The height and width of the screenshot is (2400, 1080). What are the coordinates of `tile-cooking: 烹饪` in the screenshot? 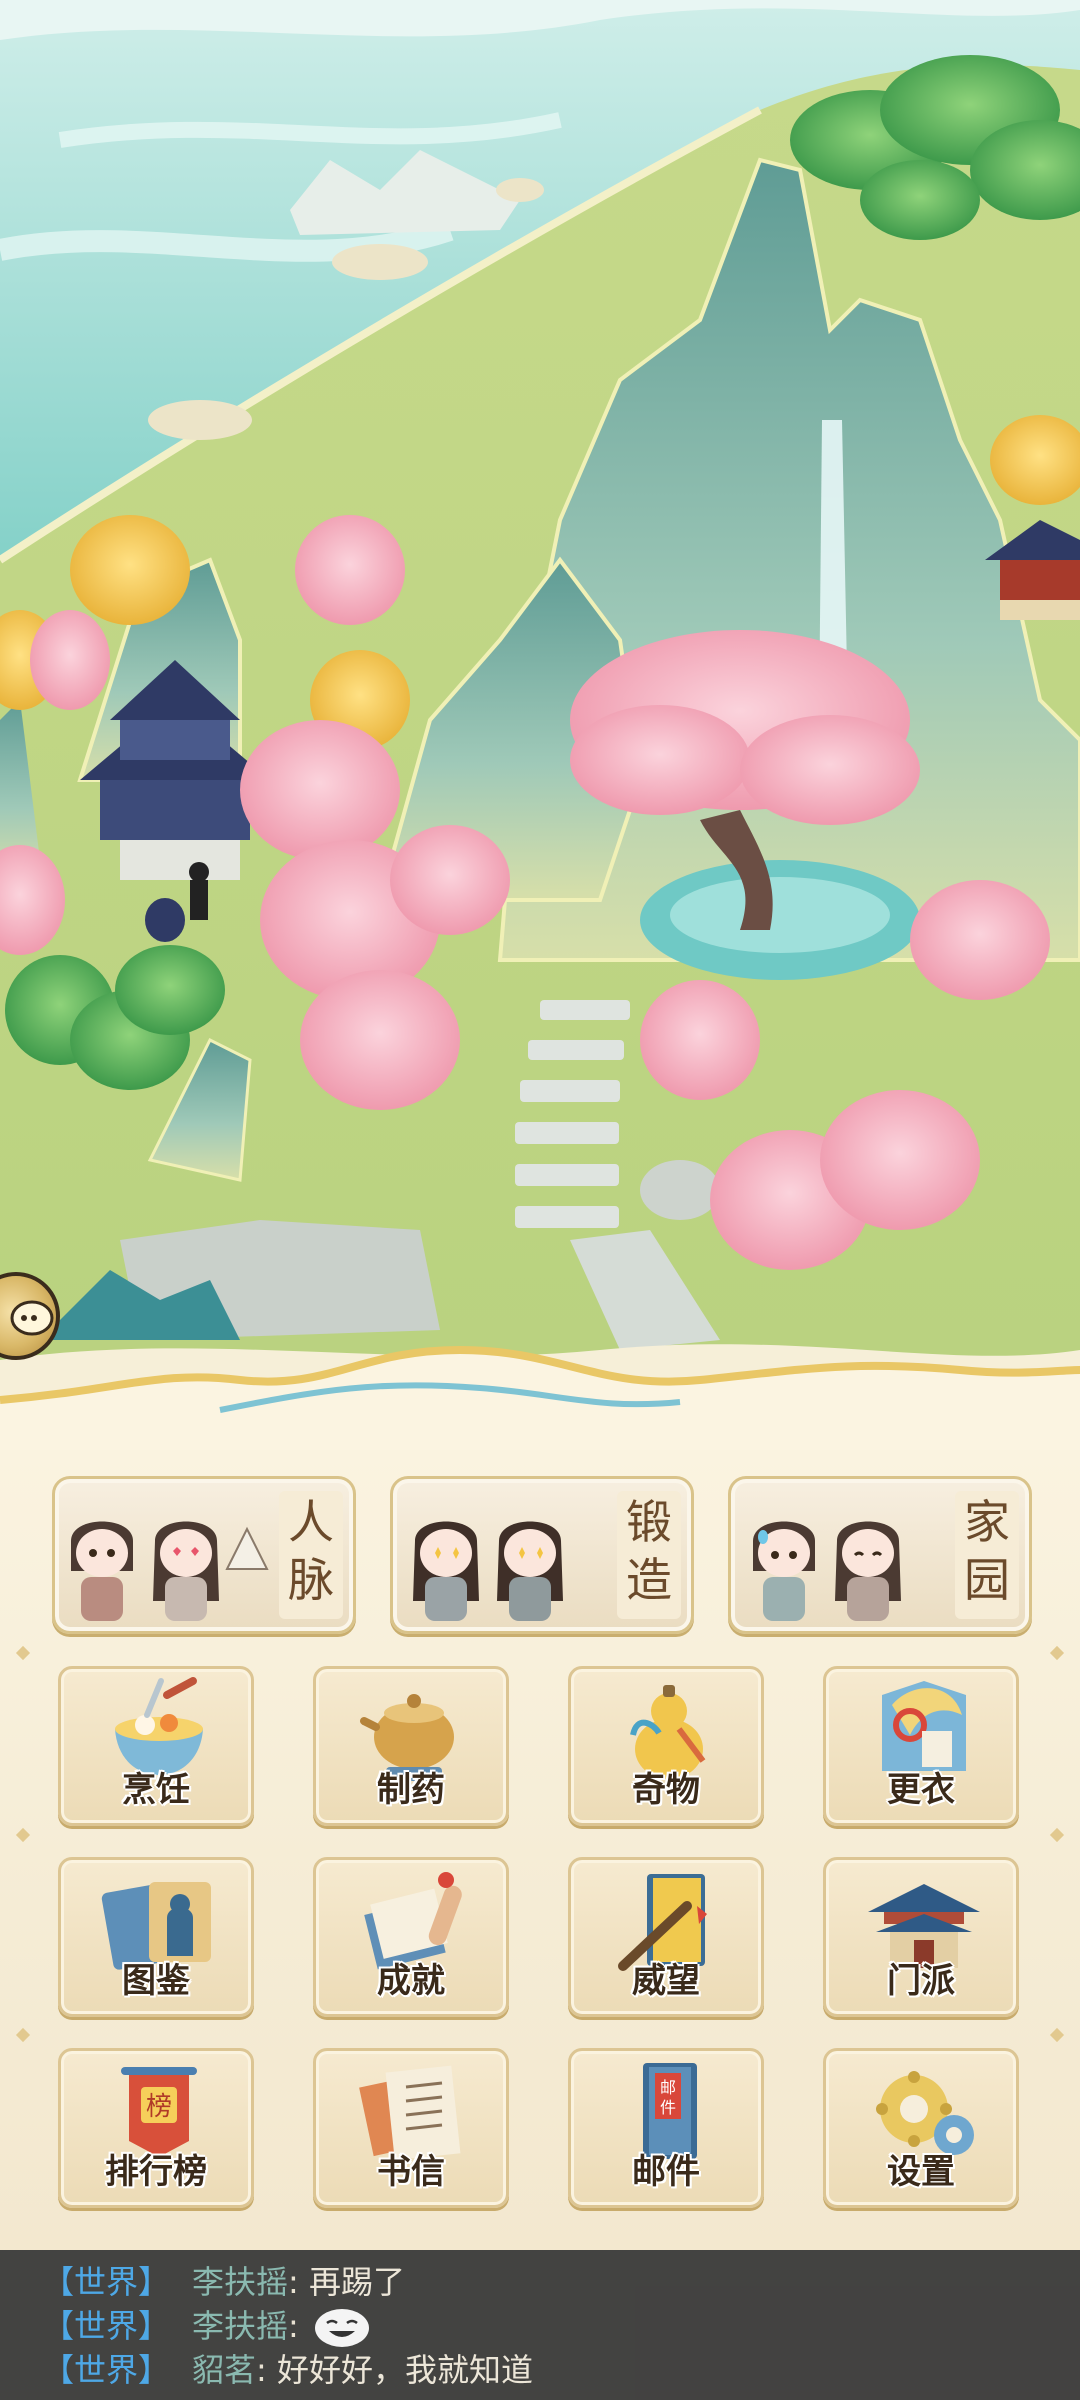 It's located at (156, 1746).